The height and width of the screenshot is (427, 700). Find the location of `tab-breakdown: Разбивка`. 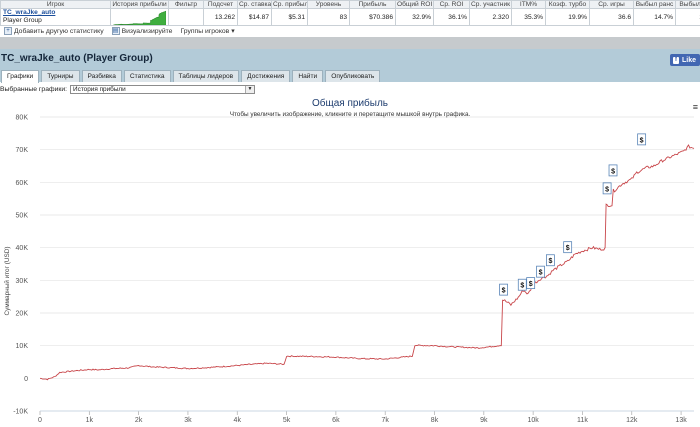

tab-breakdown: Разбивка is located at coordinates (101, 76).